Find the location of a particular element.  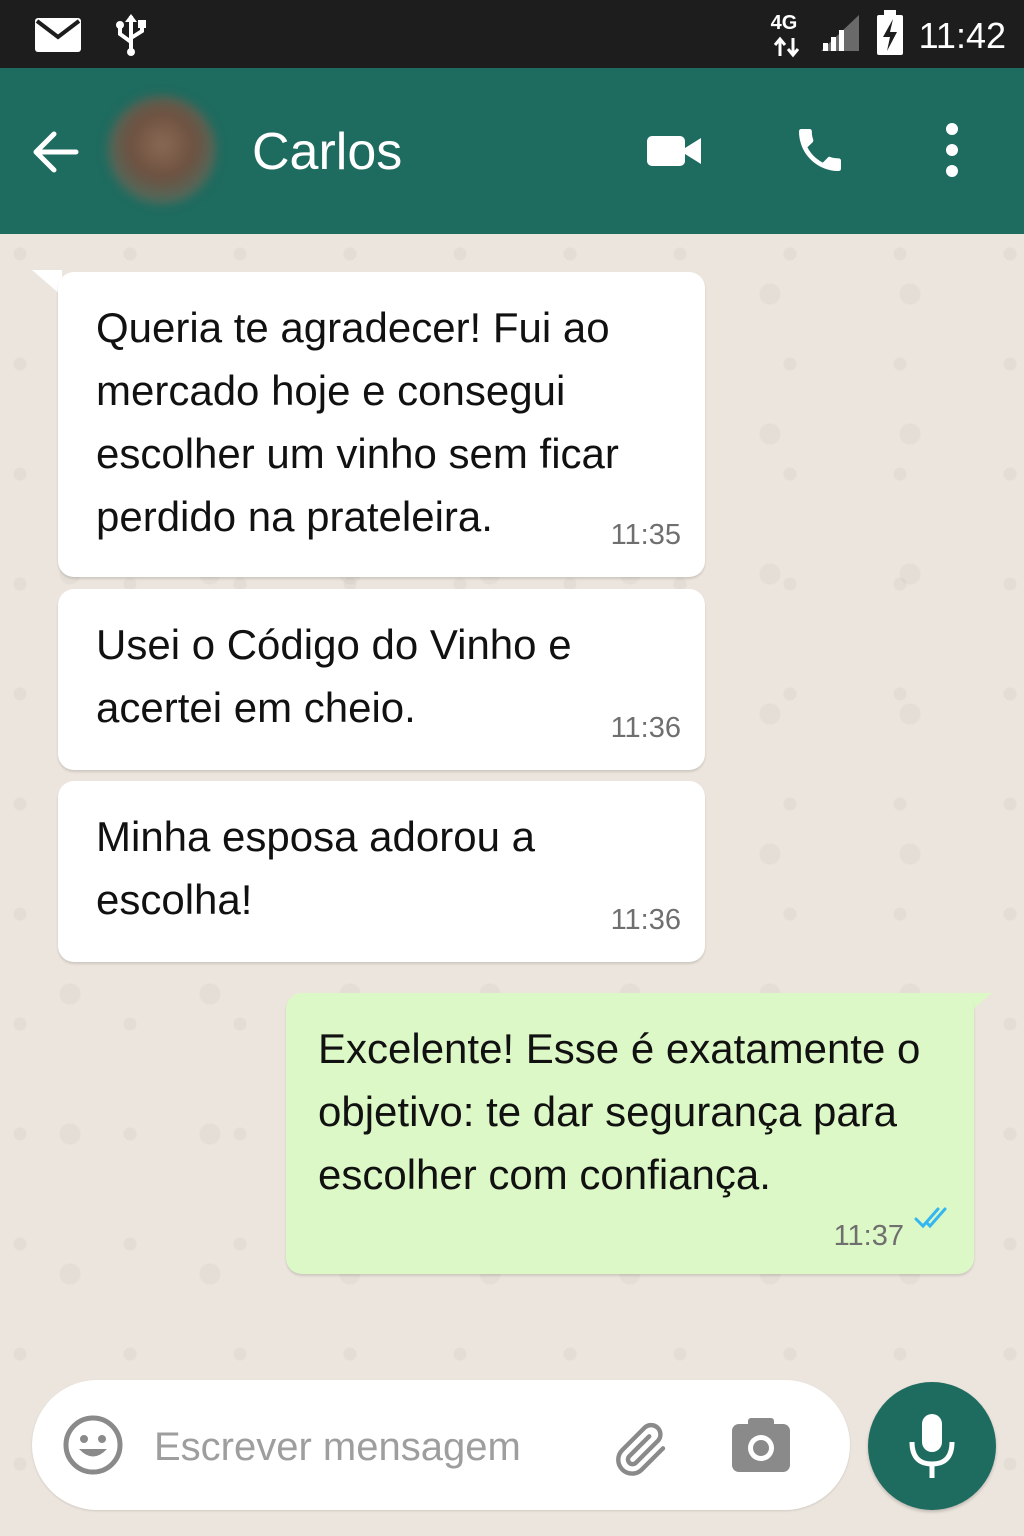

attach-button is located at coordinates (641, 1447).